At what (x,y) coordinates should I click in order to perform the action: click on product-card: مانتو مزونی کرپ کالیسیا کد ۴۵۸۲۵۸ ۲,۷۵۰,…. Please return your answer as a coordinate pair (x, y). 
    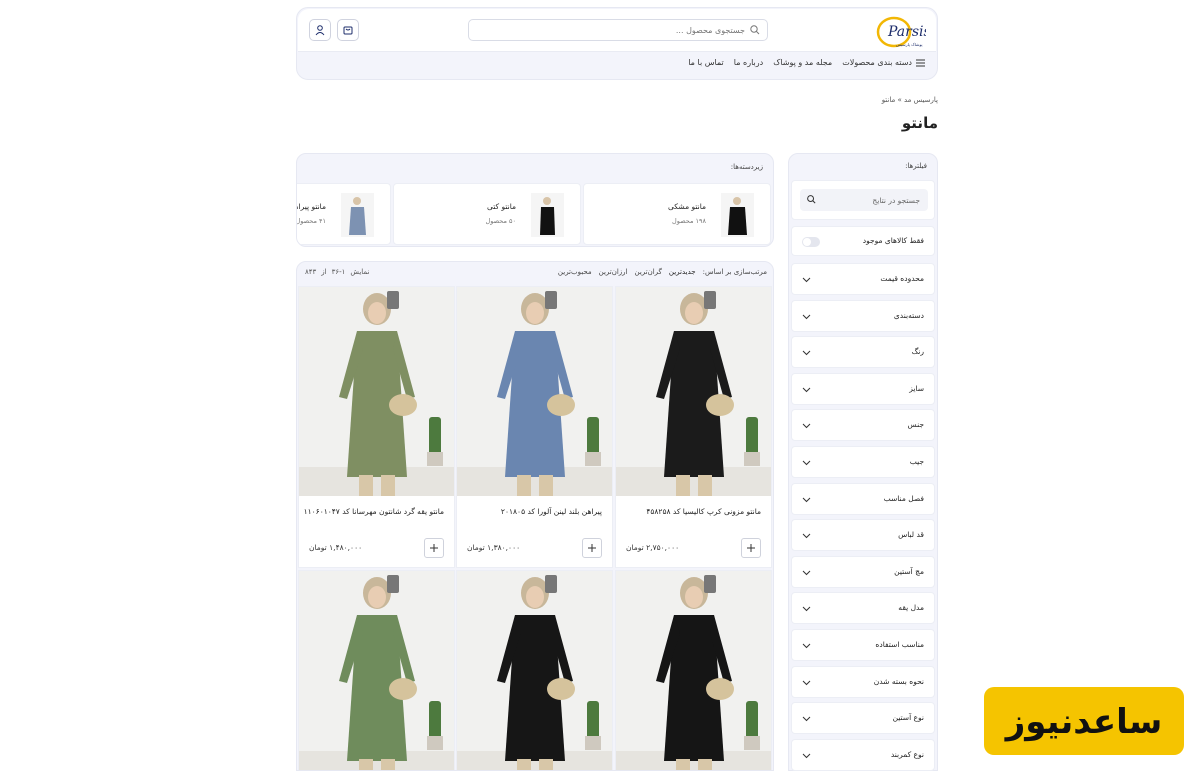
    Looking at the image, I should click on (693, 427).